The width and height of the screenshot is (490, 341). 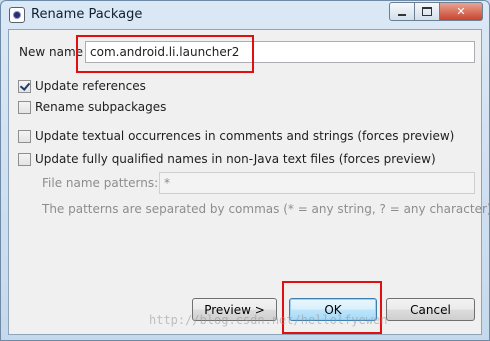 I want to click on minimize-button, so click(x=402, y=11).